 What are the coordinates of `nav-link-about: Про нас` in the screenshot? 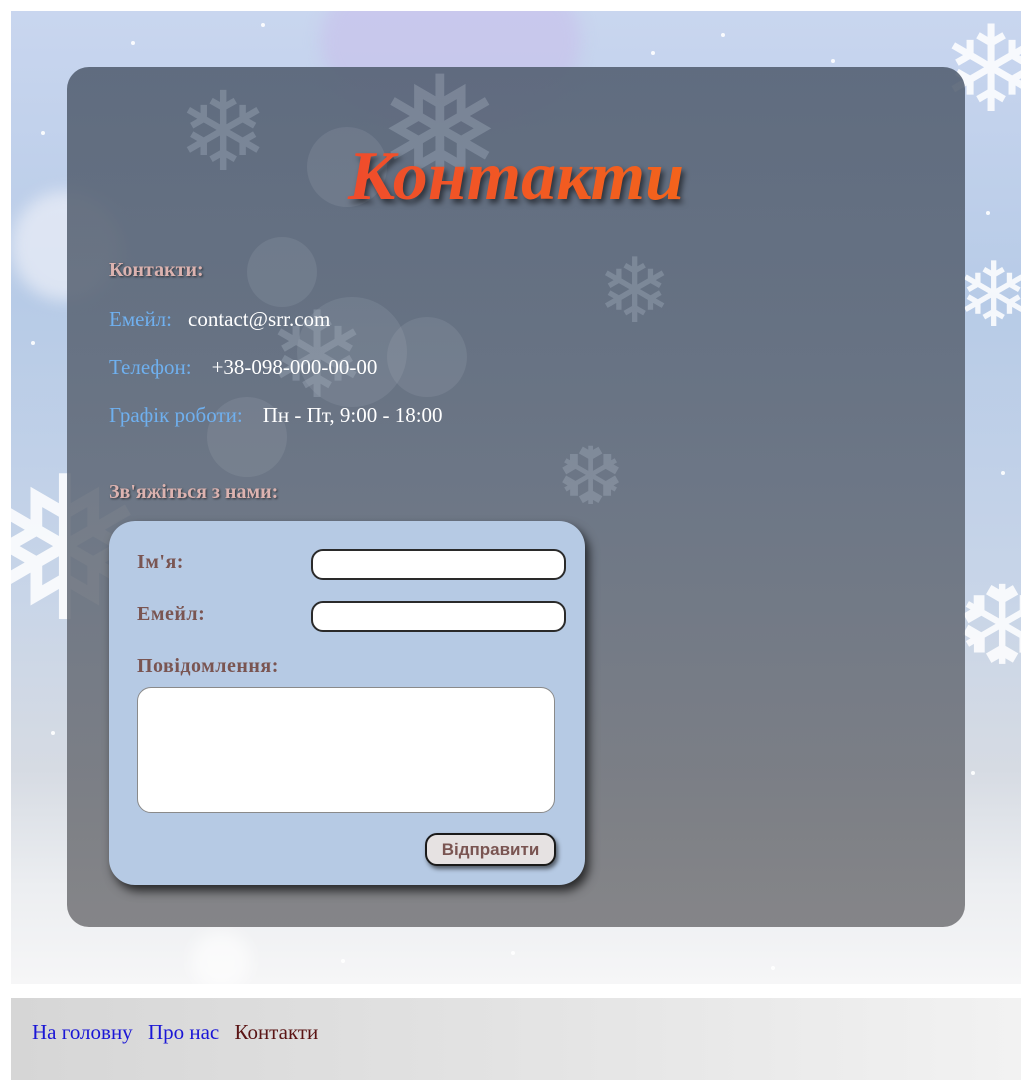 It's located at (183, 1032).